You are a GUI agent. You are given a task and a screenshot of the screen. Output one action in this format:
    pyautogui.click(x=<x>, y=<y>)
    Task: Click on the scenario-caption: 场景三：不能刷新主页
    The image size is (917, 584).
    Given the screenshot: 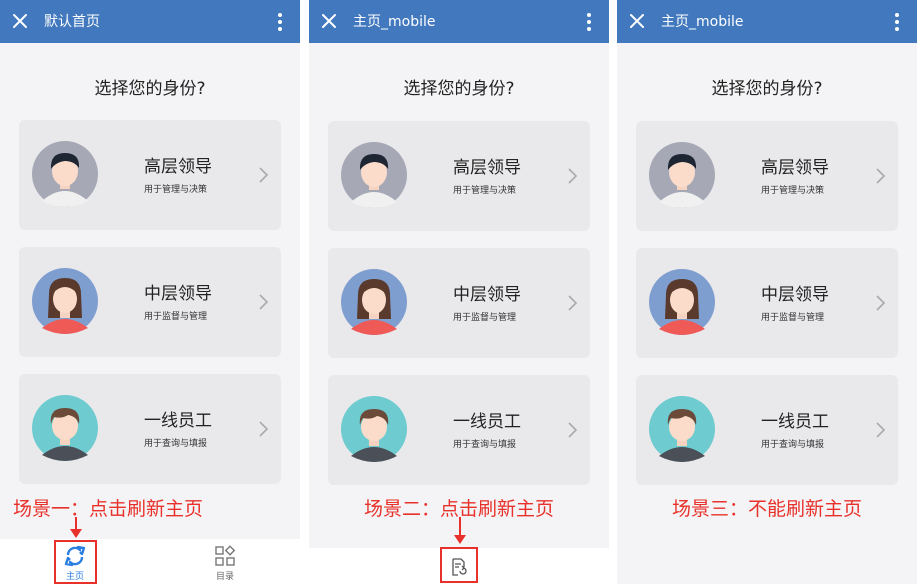 What is the action you would take?
    pyautogui.click(x=766, y=509)
    